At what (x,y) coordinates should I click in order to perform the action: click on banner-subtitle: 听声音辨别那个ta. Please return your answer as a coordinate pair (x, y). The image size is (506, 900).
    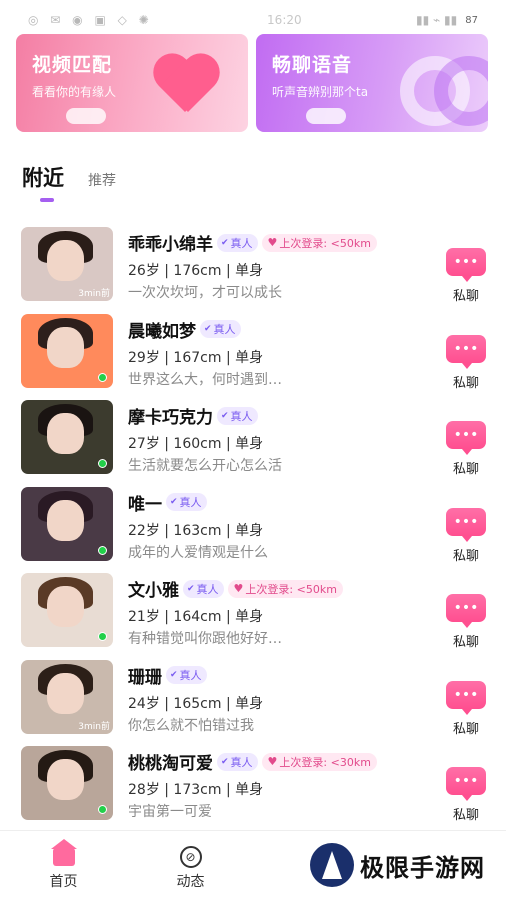
    Looking at the image, I should click on (320, 92).